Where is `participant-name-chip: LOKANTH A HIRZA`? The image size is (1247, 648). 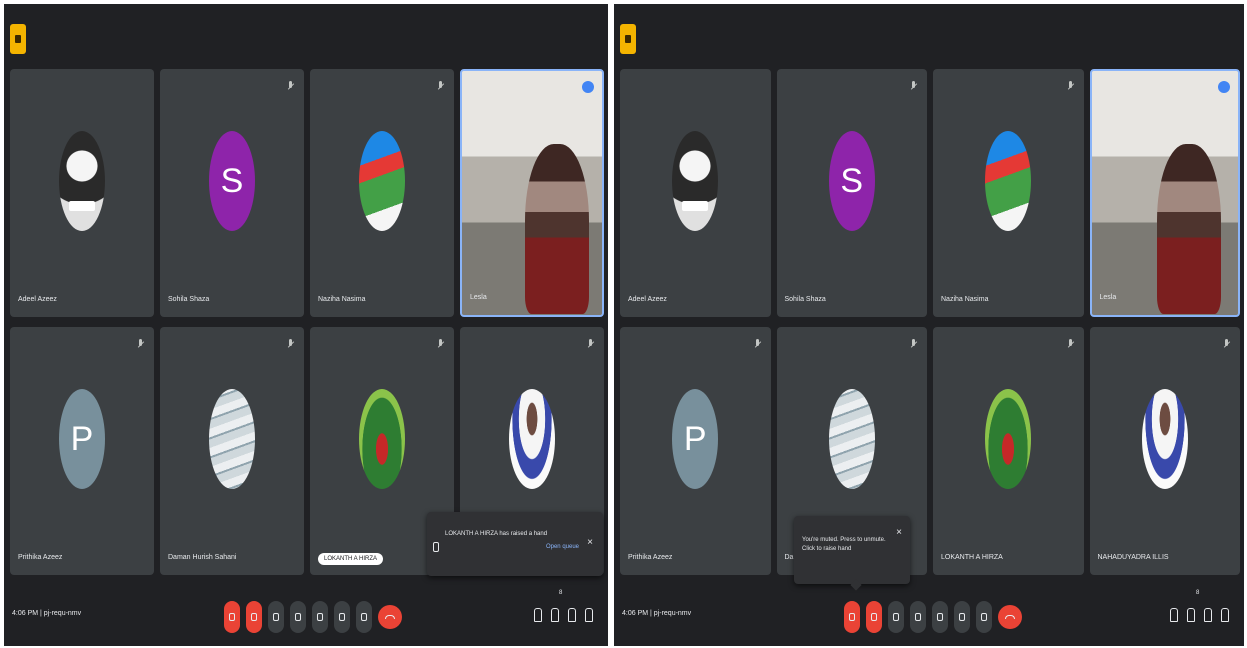 participant-name-chip: LOKANTH A HIRZA is located at coordinates (351, 559).